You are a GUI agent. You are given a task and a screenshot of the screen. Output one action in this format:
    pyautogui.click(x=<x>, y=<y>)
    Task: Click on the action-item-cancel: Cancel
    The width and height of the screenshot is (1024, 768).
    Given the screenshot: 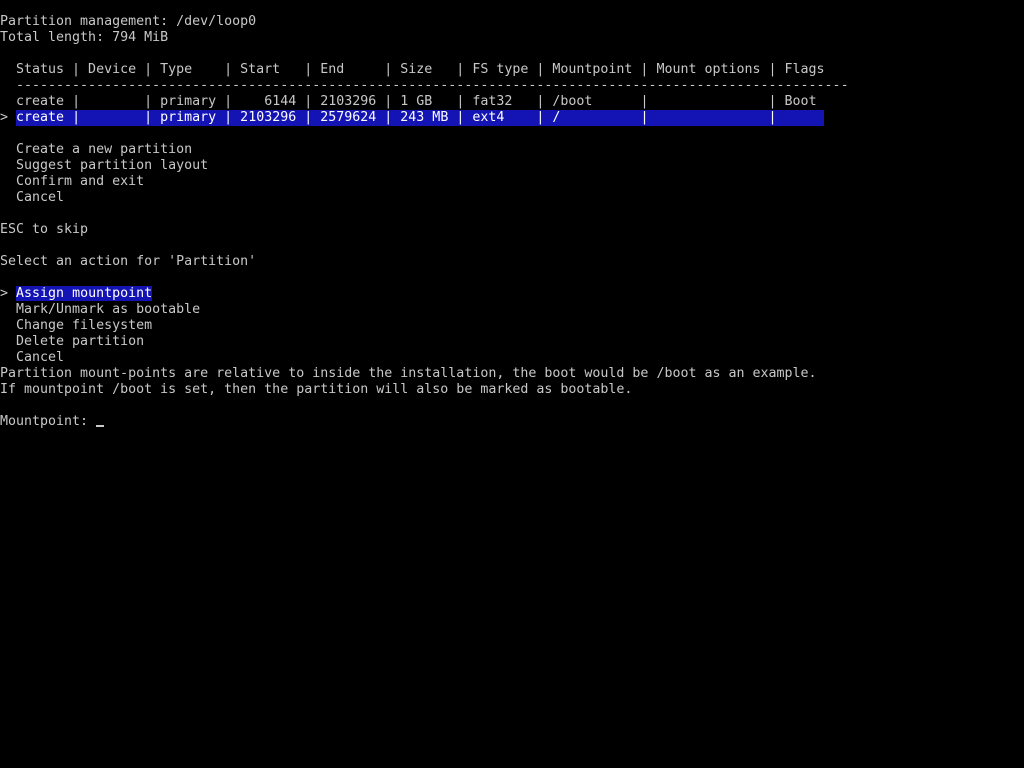 What is the action you would take?
    pyautogui.click(x=512, y=358)
    